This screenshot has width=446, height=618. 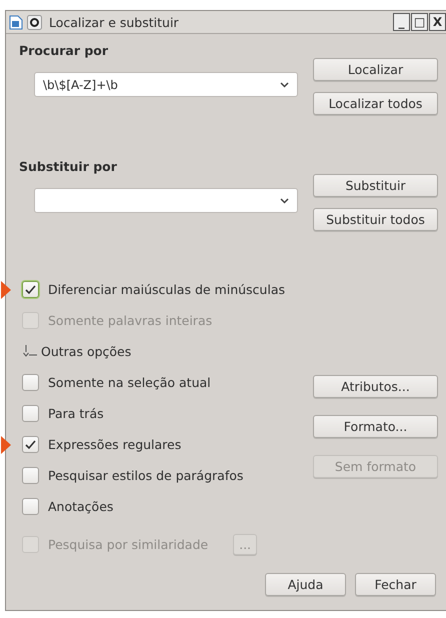 What do you see at coordinates (115, 444) in the screenshot?
I see `checkbox-label: Expressões regulares` at bounding box center [115, 444].